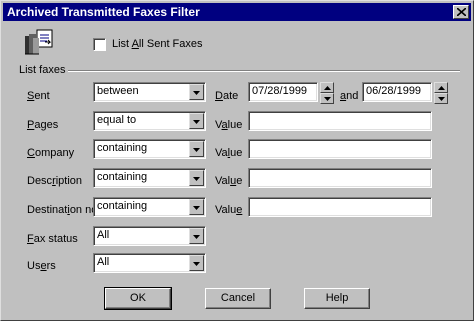 This screenshot has width=474, height=321. What do you see at coordinates (103, 262) in the screenshot?
I see `users-value: All` at bounding box center [103, 262].